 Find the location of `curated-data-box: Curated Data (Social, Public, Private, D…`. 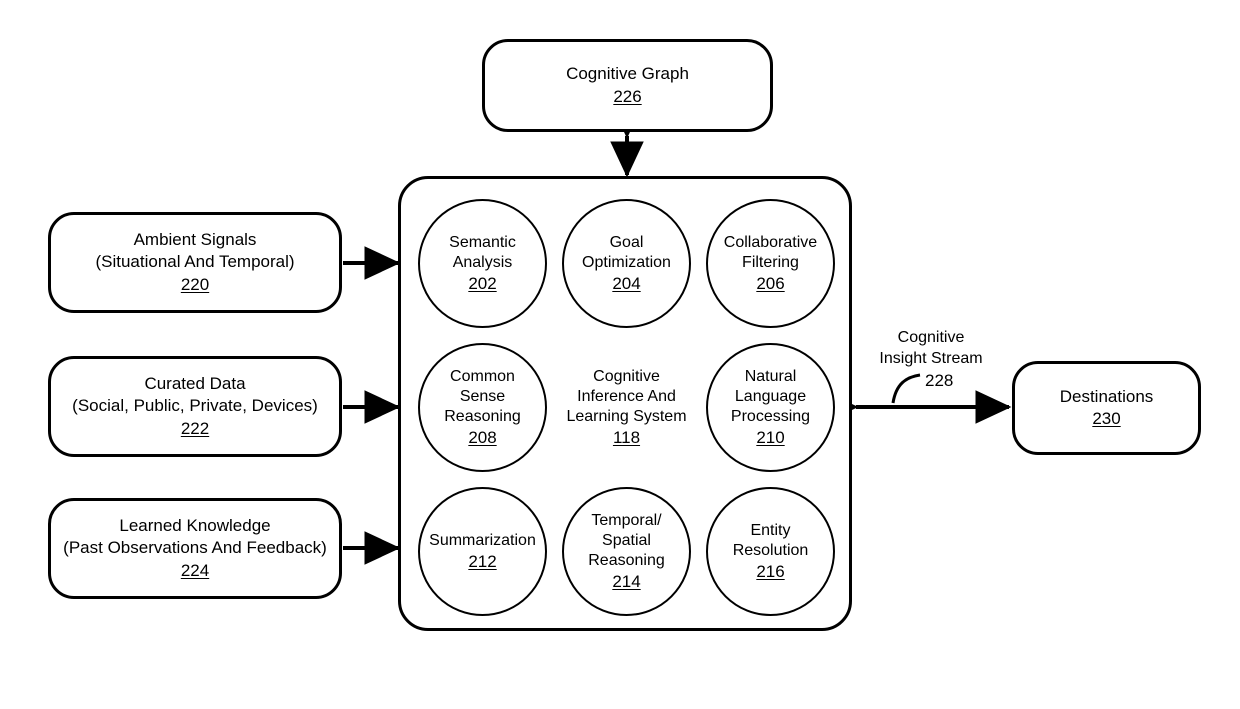

curated-data-box: Curated Data (Social, Public, Private, D… is located at coordinates (195, 406).